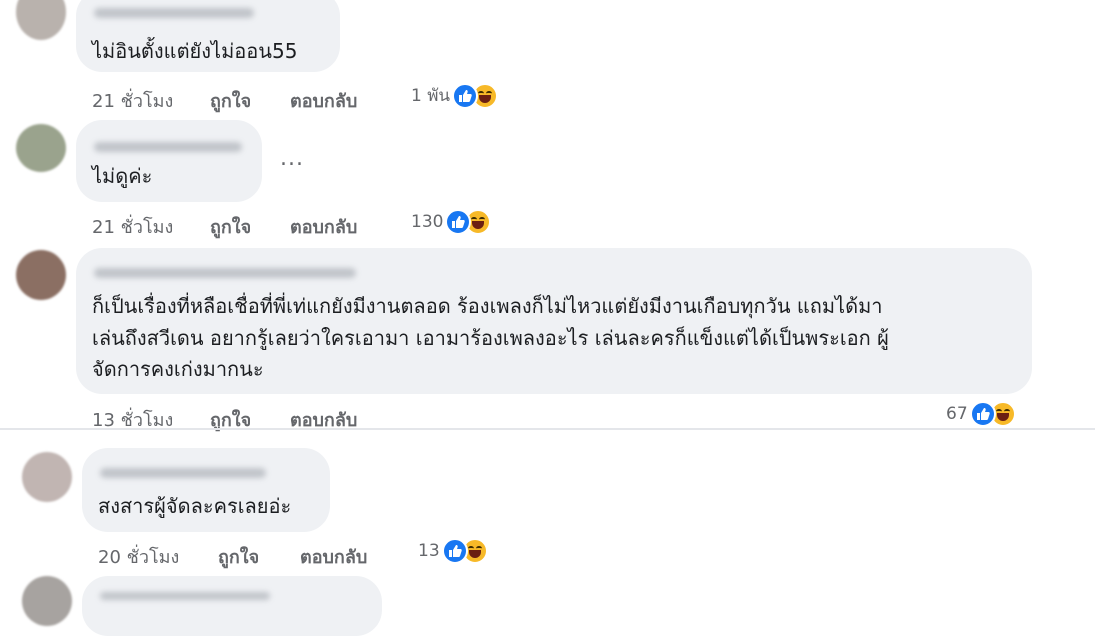  I want to click on reaction-summary: 1 พัน, so click(455, 95).